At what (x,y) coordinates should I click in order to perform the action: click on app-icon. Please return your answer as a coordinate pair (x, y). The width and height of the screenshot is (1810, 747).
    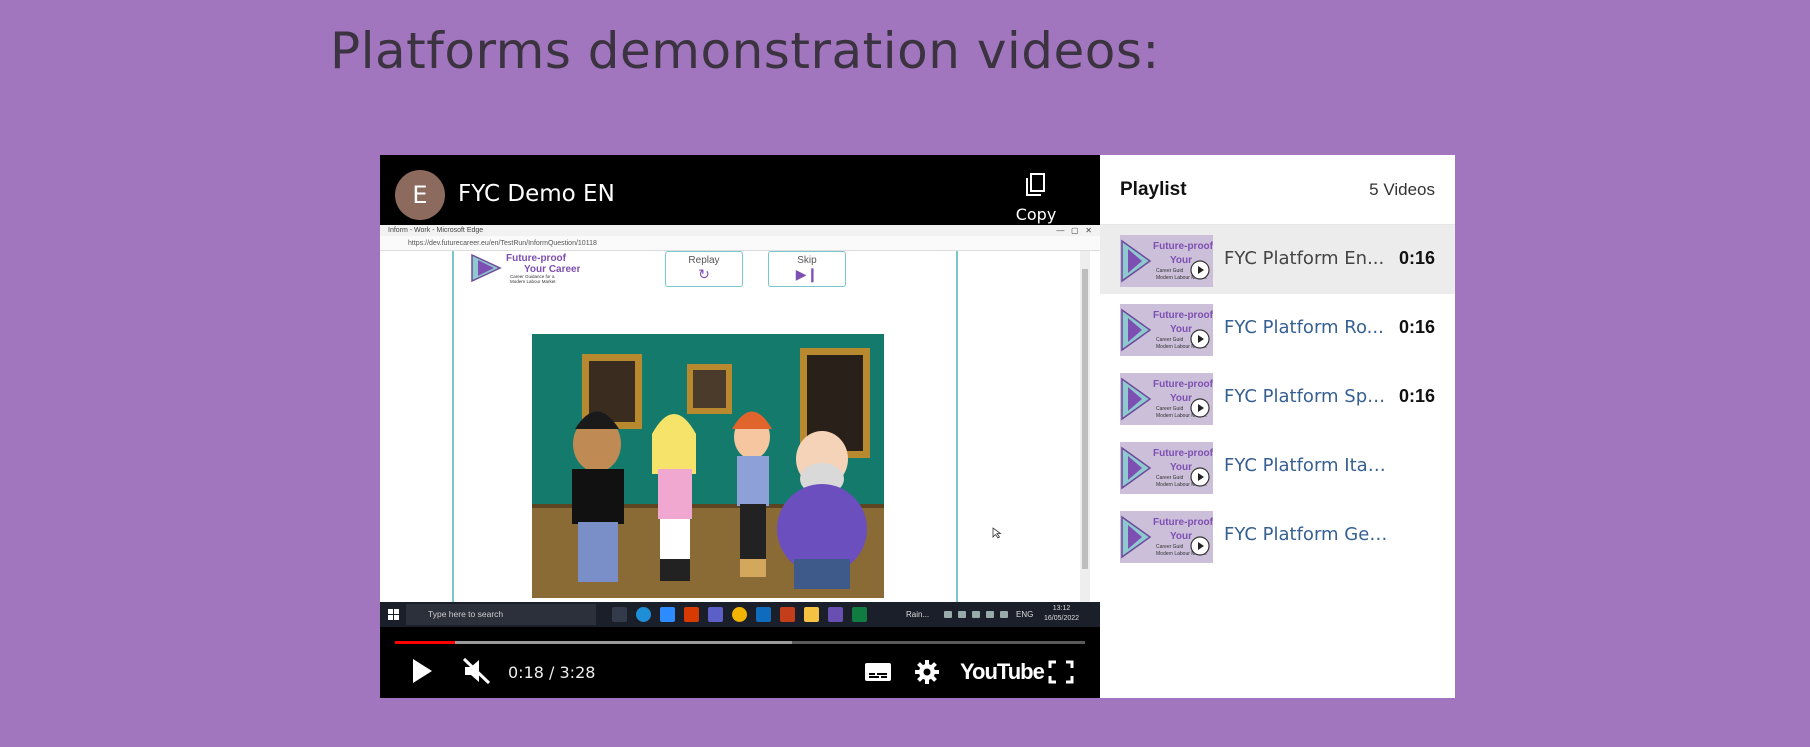
    Looking at the image, I should click on (835, 614).